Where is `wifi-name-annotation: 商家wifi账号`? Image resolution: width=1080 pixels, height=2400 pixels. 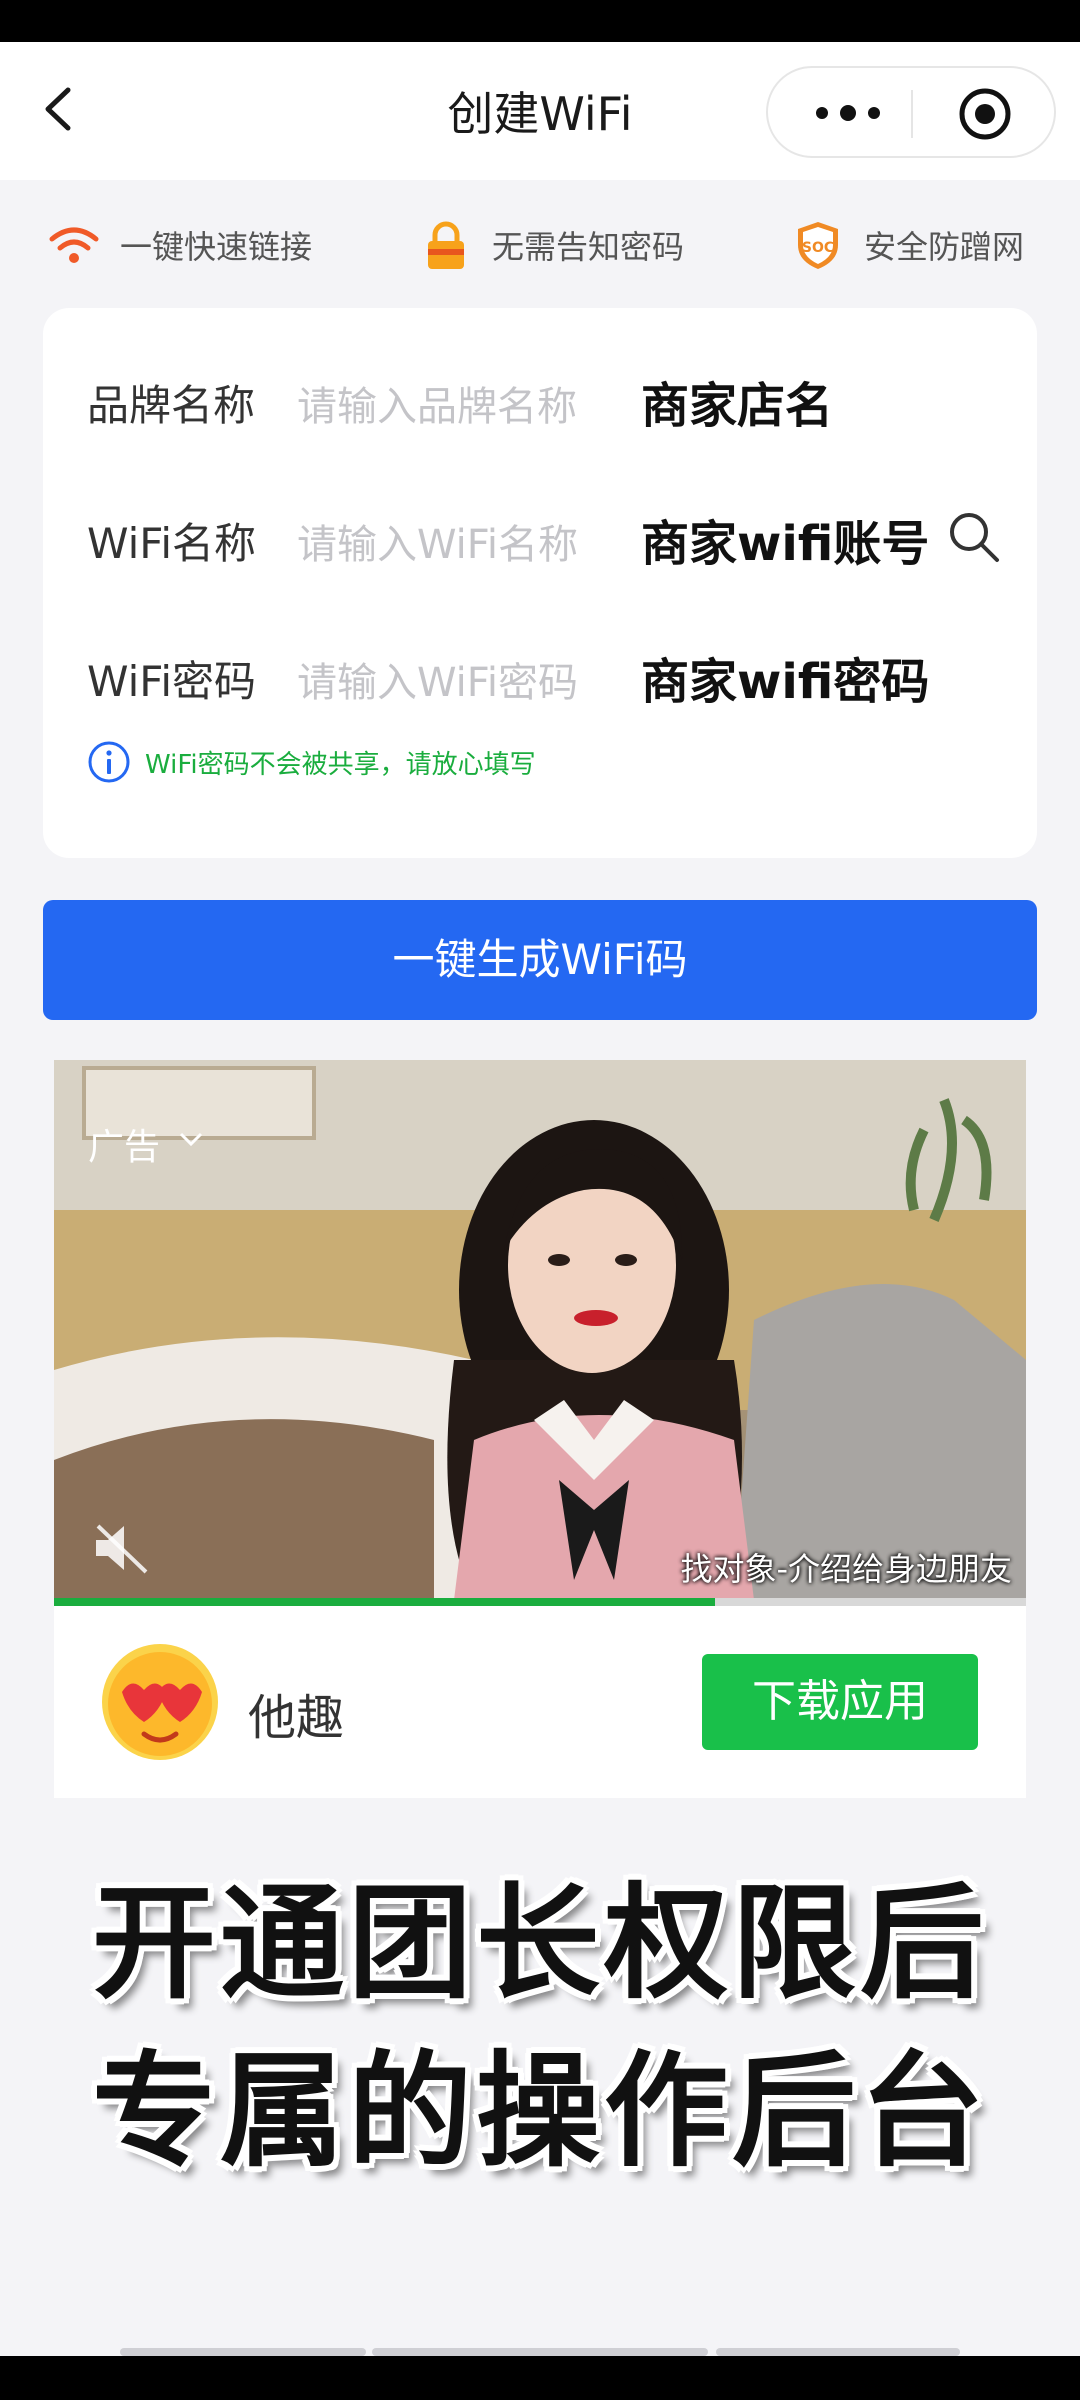
wifi-name-annotation: 商家wifi账号 is located at coordinates (785, 544).